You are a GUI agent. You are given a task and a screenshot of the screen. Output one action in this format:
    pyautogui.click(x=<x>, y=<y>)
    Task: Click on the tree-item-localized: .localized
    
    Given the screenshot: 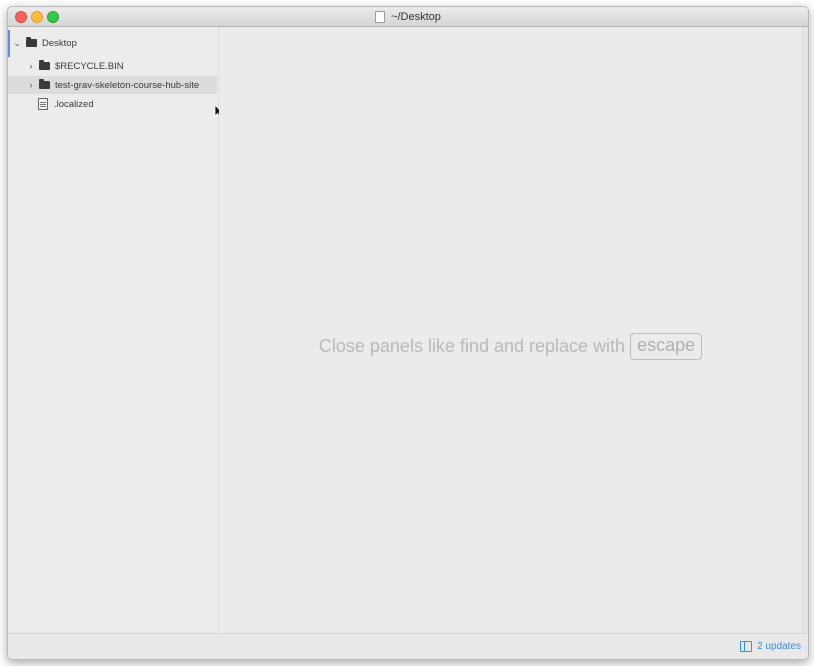 What is the action you would take?
    pyautogui.click(x=51, y=104)
    